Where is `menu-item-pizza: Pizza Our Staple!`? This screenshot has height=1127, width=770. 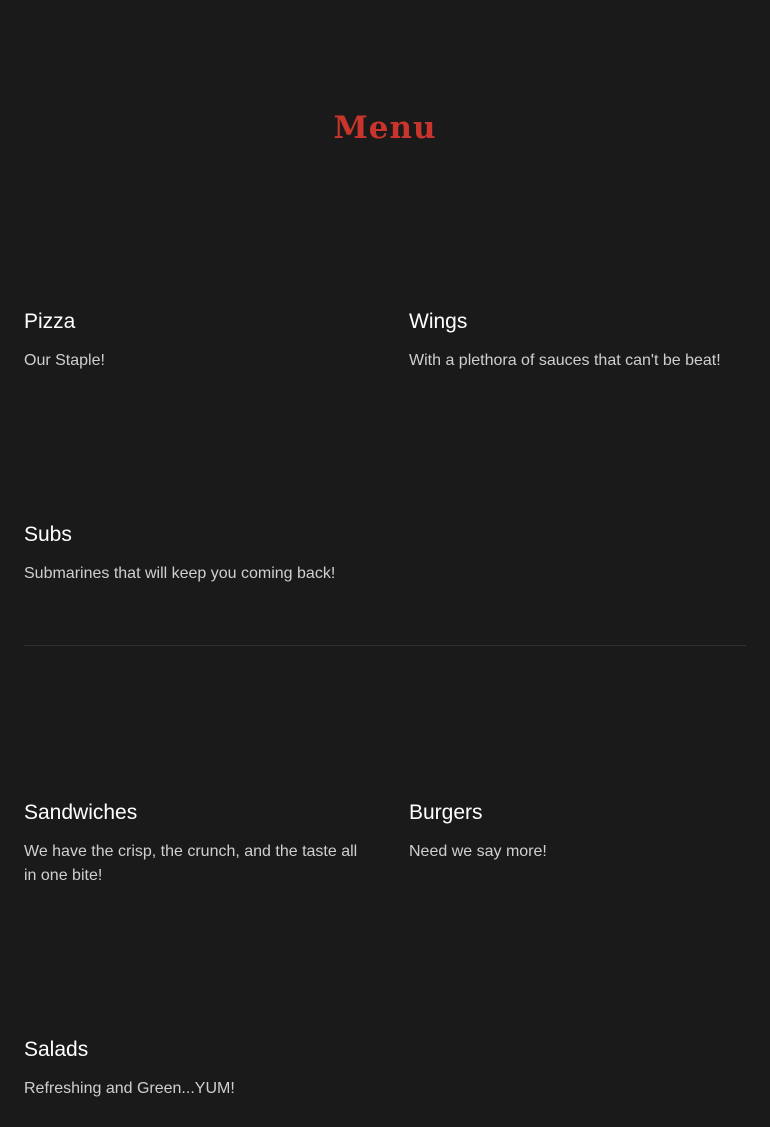
menu-item-pizza: Pizza Our Staple! is located at coordinates (194, 340).